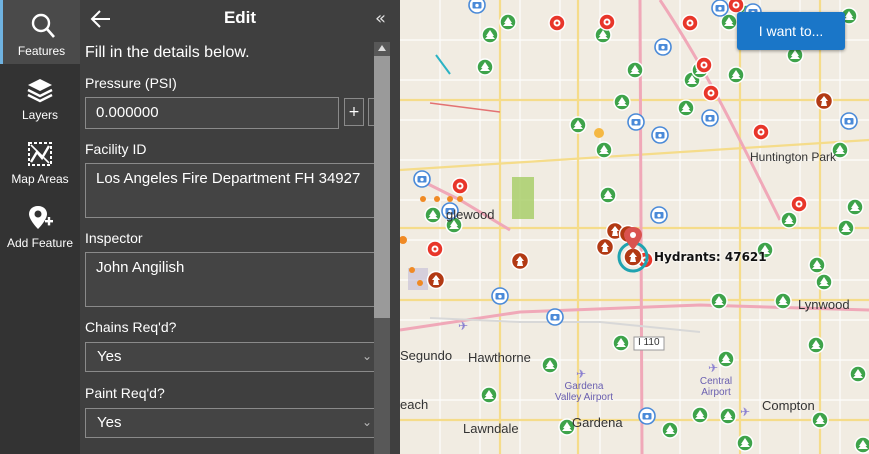 The image size is (869, 454). I want to click on place-lynwood: Lynwood, so click(824, 304).